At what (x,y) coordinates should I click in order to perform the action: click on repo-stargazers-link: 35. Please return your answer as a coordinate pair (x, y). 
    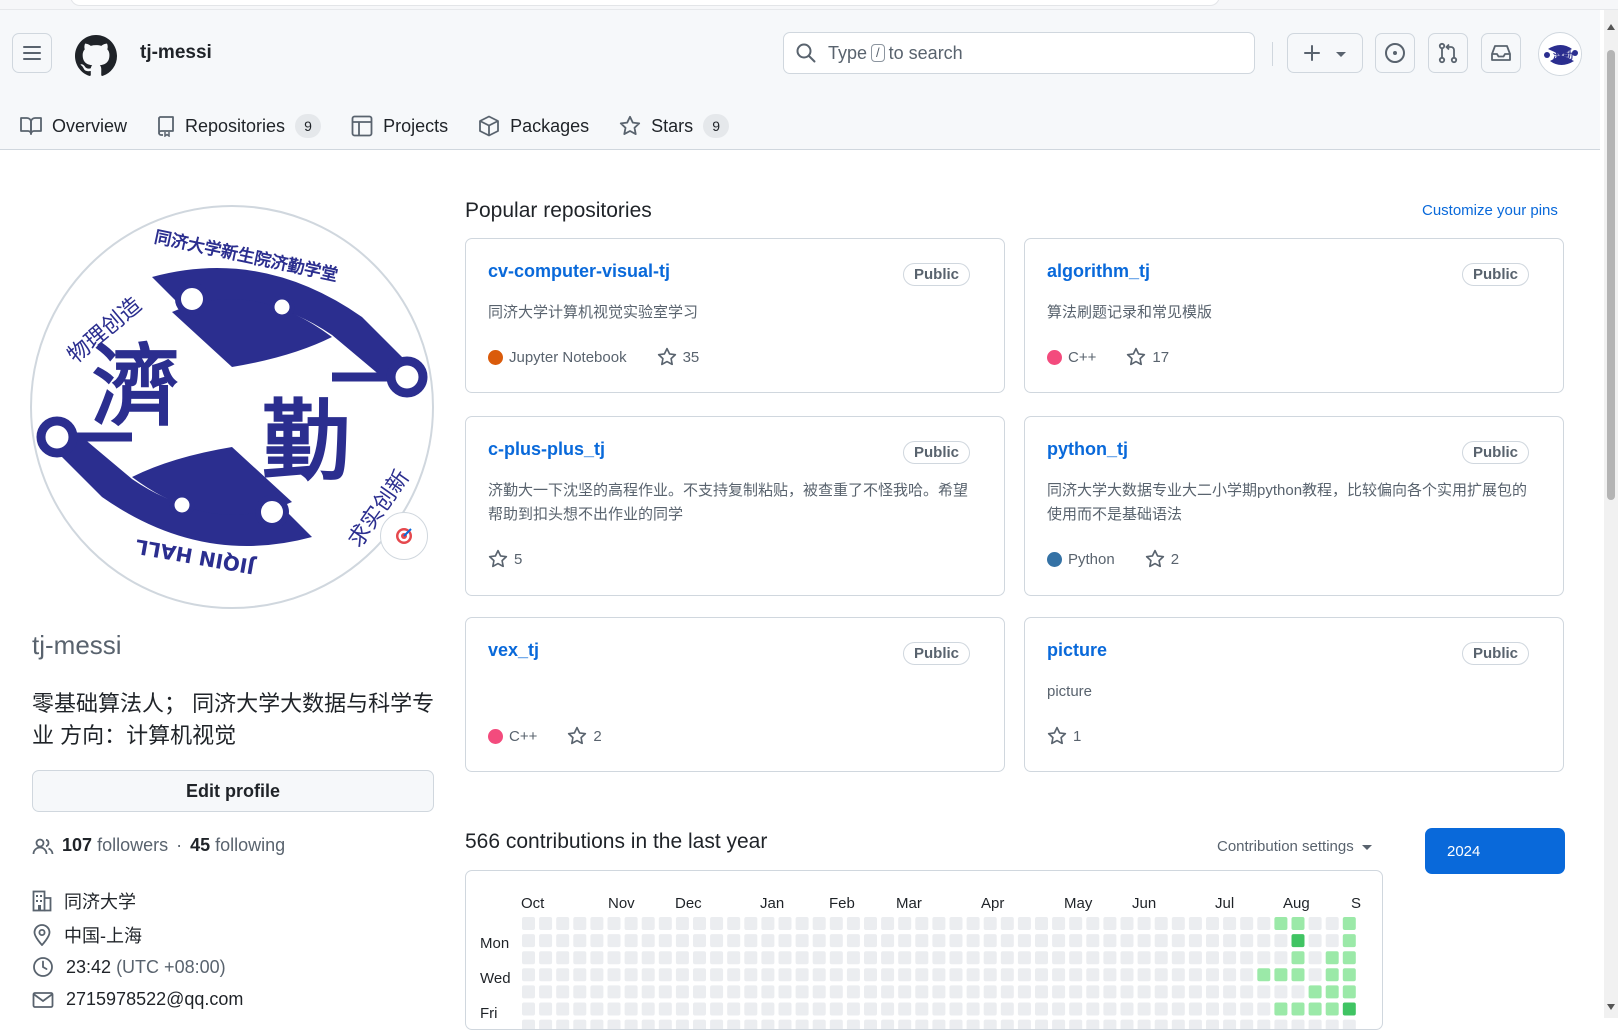
    Looking at the image, I should click on (678, 357).